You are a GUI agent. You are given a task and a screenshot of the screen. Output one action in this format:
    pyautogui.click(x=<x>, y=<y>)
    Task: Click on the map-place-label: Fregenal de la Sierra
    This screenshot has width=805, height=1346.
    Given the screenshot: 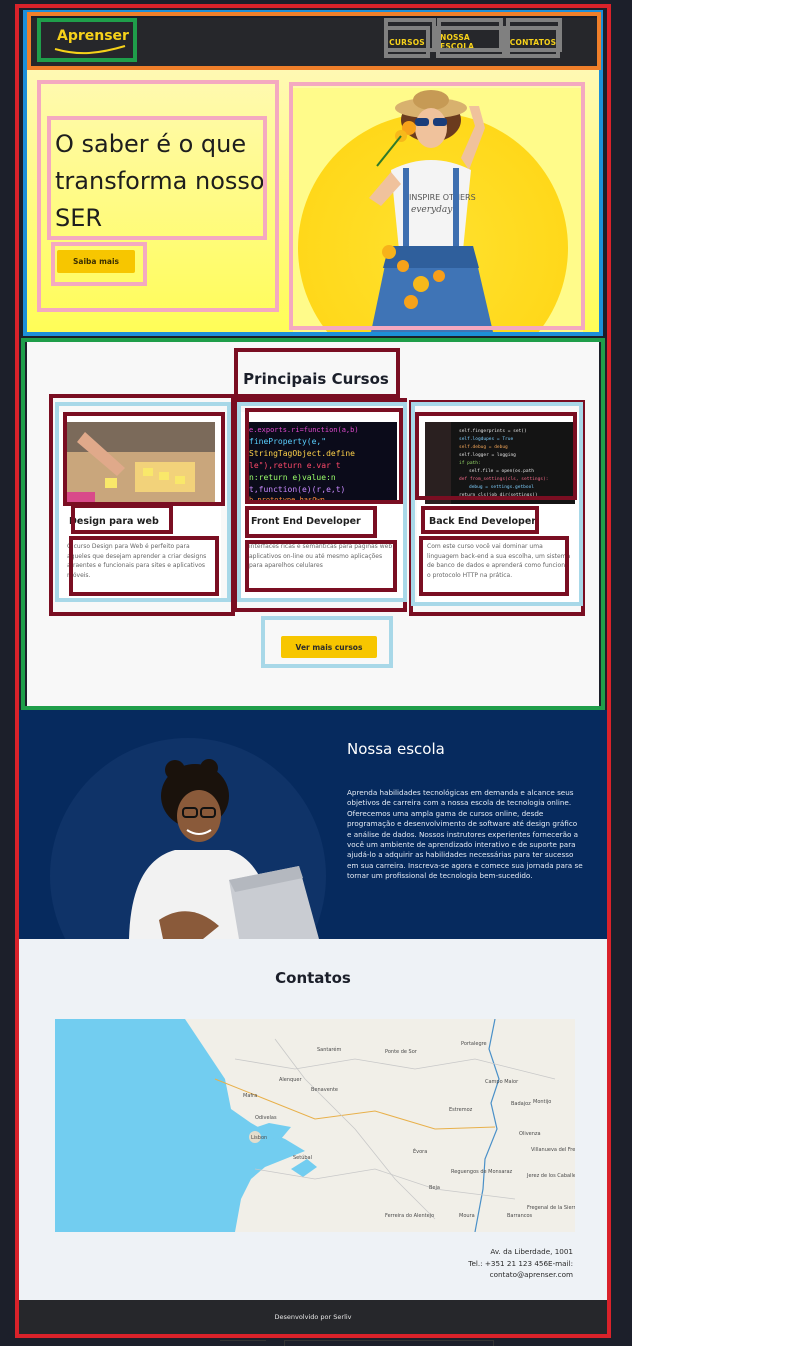 What is the action you would take?
    pyautogui.click(x=551, y=1208)
    